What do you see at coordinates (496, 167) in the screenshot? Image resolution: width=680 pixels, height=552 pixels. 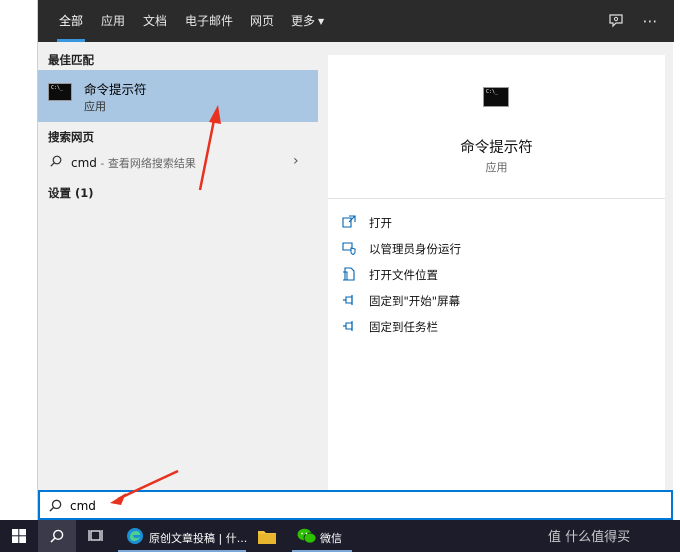 I see `preview-subtitle: 应用` at bounding box center [496, 167].